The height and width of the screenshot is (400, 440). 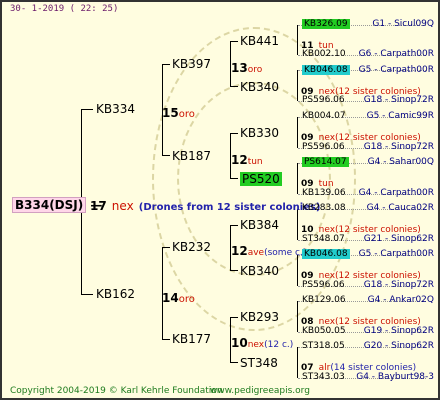 I want to click on g4-name: G20 - Sinop62R, so click(x=398, y=346).